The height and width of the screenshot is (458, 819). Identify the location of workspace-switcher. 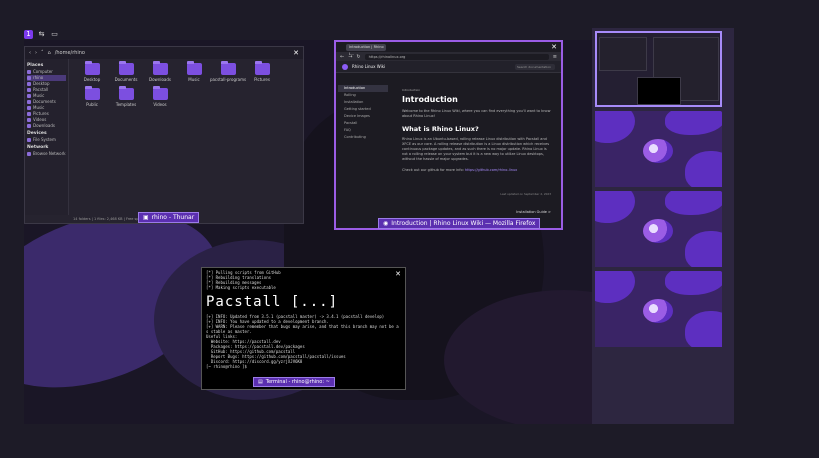
(663, 226).